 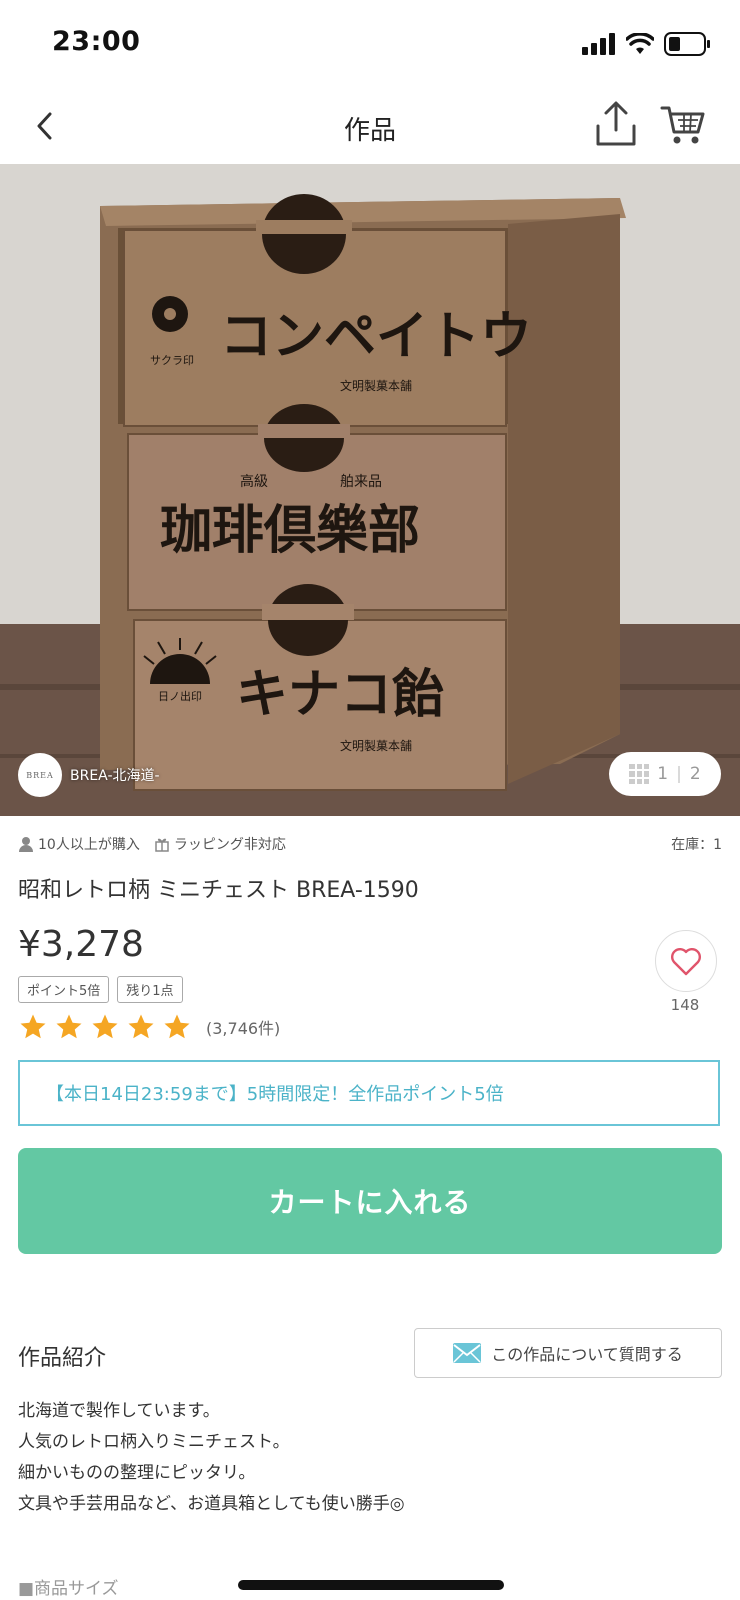 What do you see at coordinates (229, 845) in the screenshot?
I see `wrapping-text: ラッピング非対応` at bounding box center [229, 845].